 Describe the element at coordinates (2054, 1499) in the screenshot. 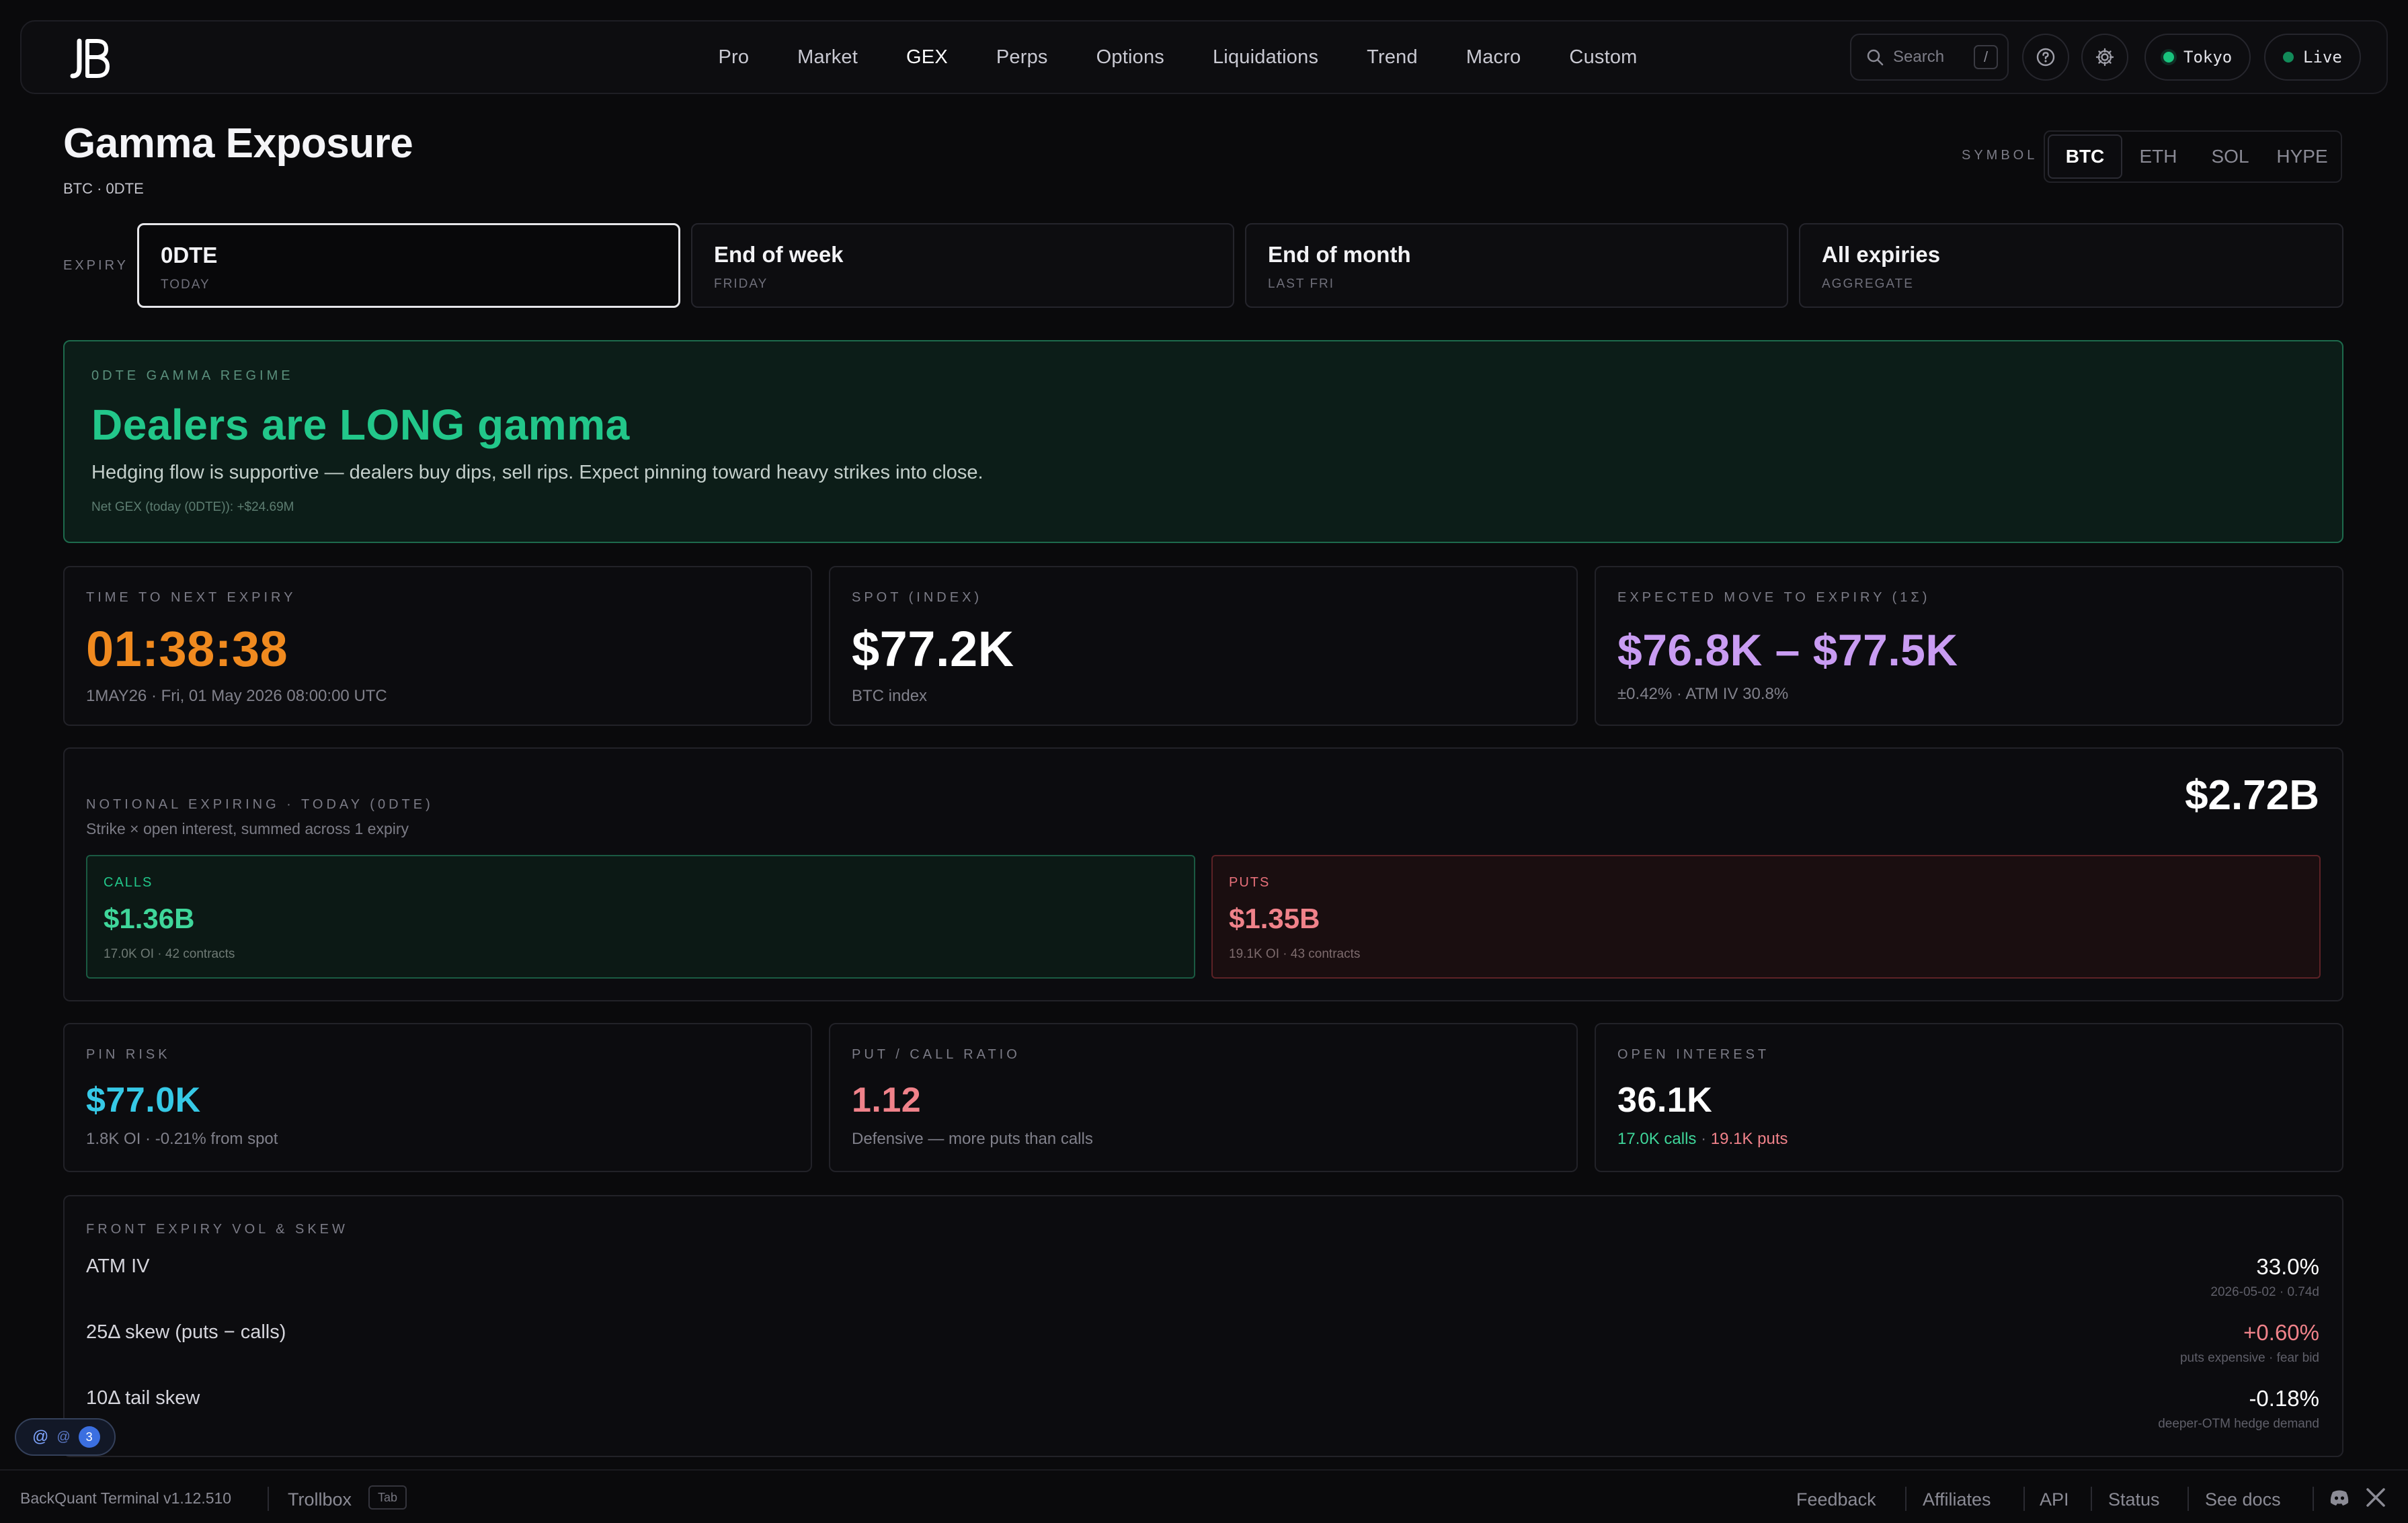

I see `api-link: API` at that location.